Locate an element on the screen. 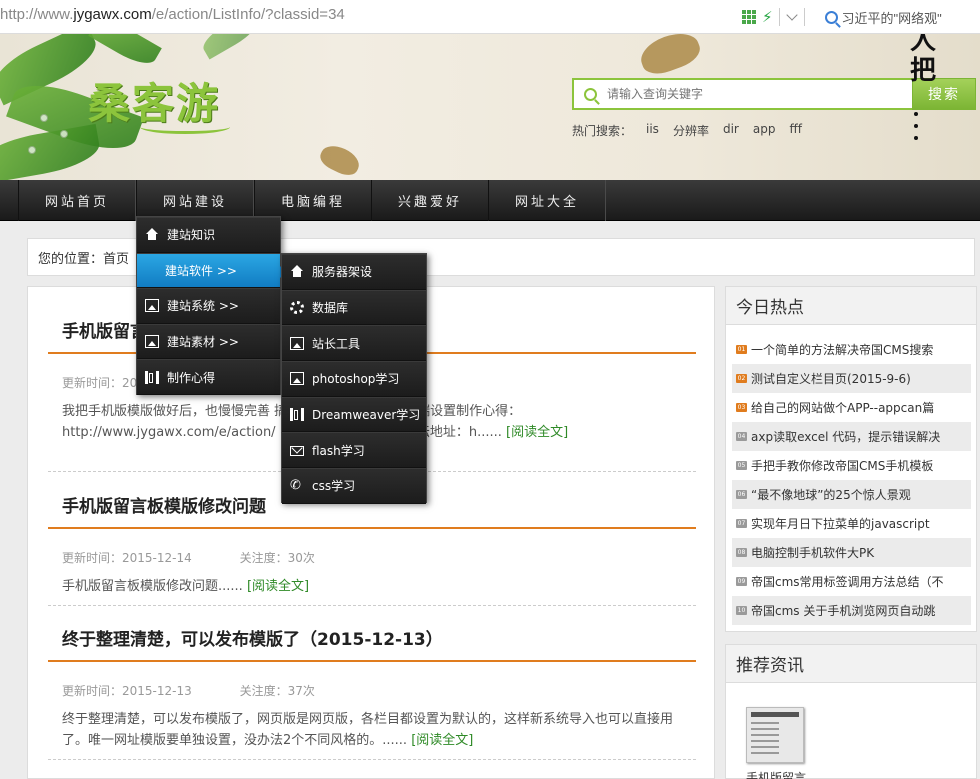  water-drop-decoration is located at coordinates (32, 150).